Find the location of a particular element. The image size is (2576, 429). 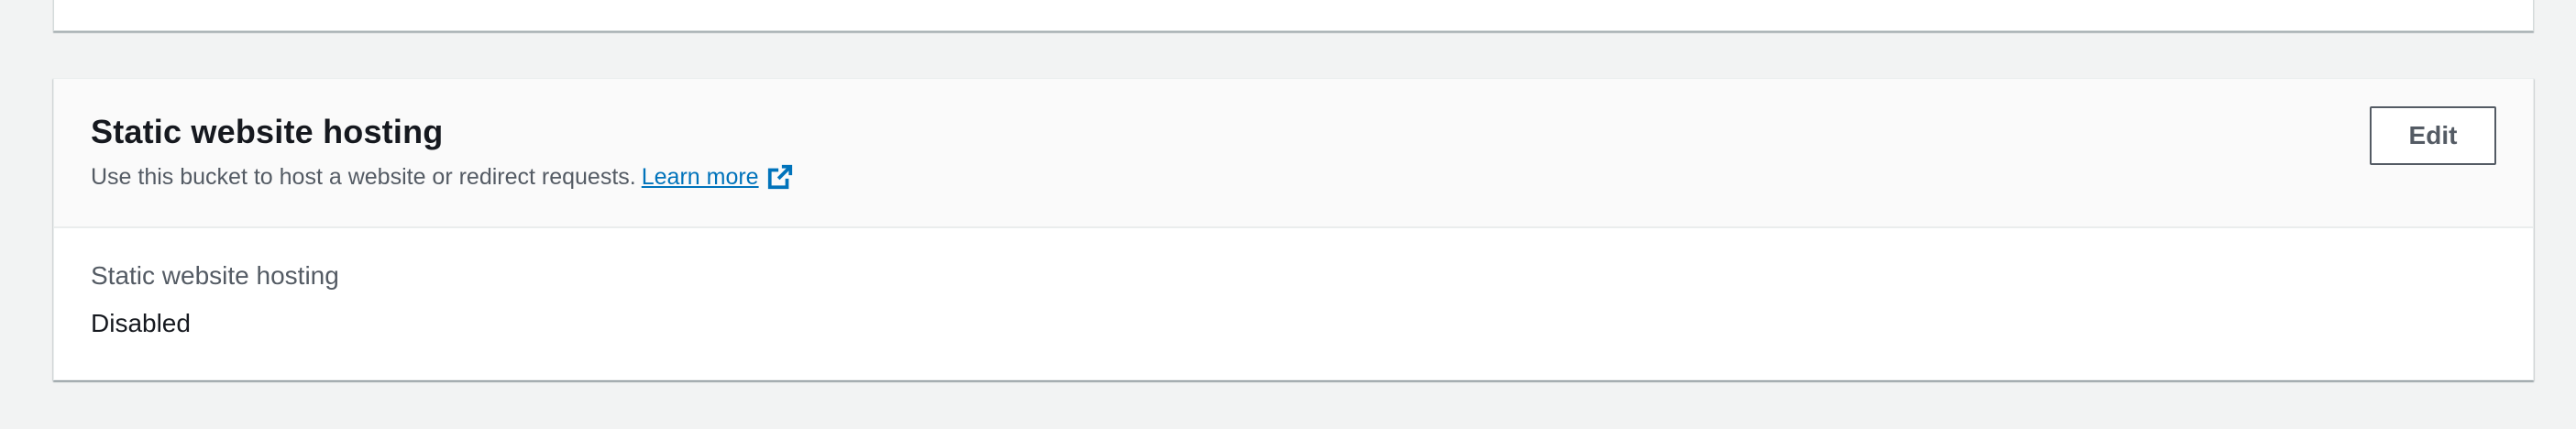

learn-more-link: Learn more is located at coordinates (718, 176).